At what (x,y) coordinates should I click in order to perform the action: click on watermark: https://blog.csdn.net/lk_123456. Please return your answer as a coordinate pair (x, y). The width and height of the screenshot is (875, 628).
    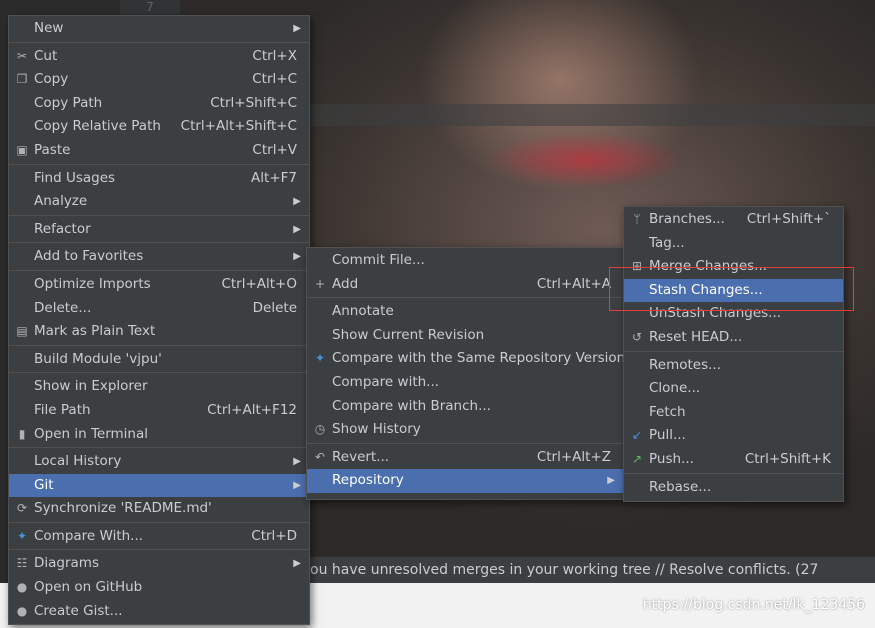
    Looking at the image, I should click on (753, 605).